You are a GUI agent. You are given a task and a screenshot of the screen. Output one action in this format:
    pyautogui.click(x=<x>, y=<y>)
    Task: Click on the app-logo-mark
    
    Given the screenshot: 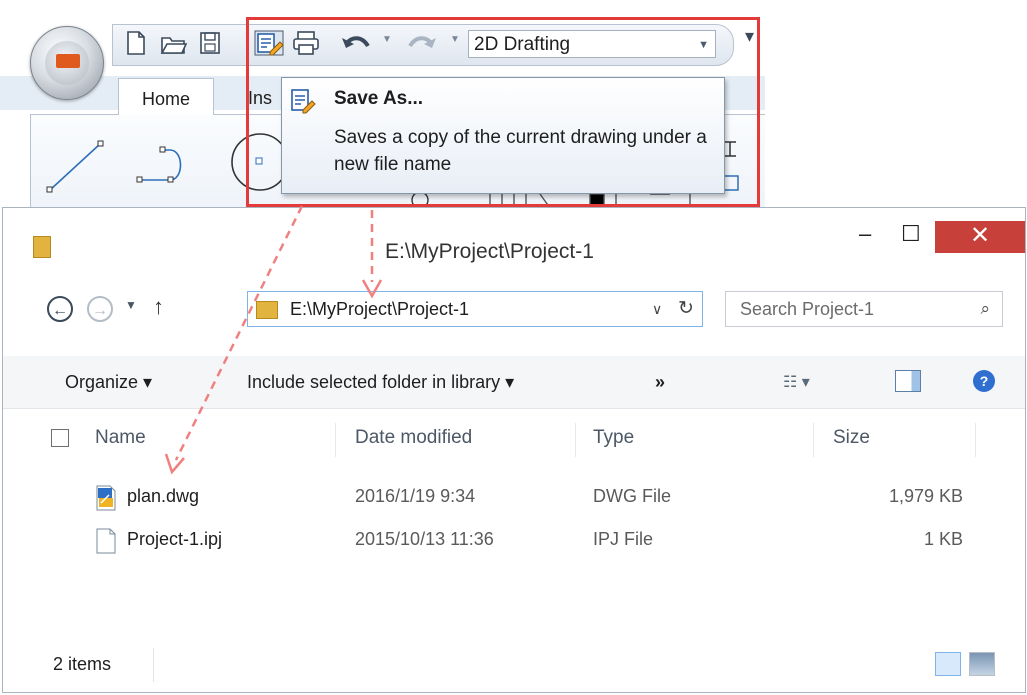 What is the action you would take?
    pyautogui.click(x=68, y=61)
    